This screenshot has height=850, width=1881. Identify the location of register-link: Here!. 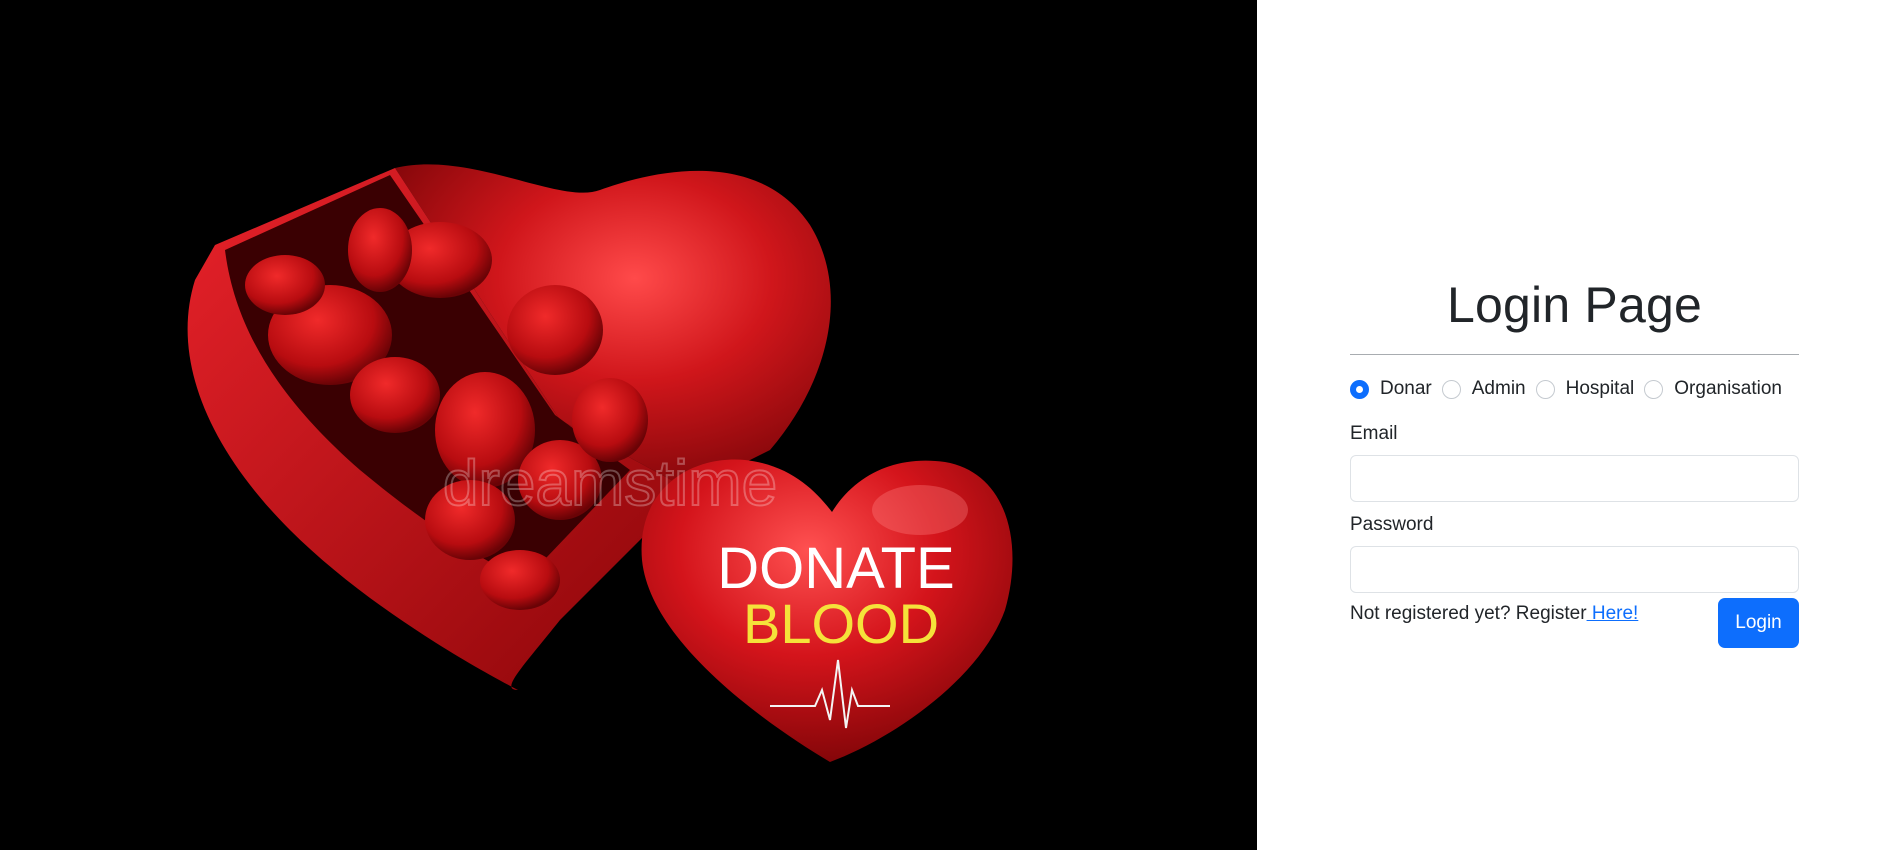
(1612, 613).